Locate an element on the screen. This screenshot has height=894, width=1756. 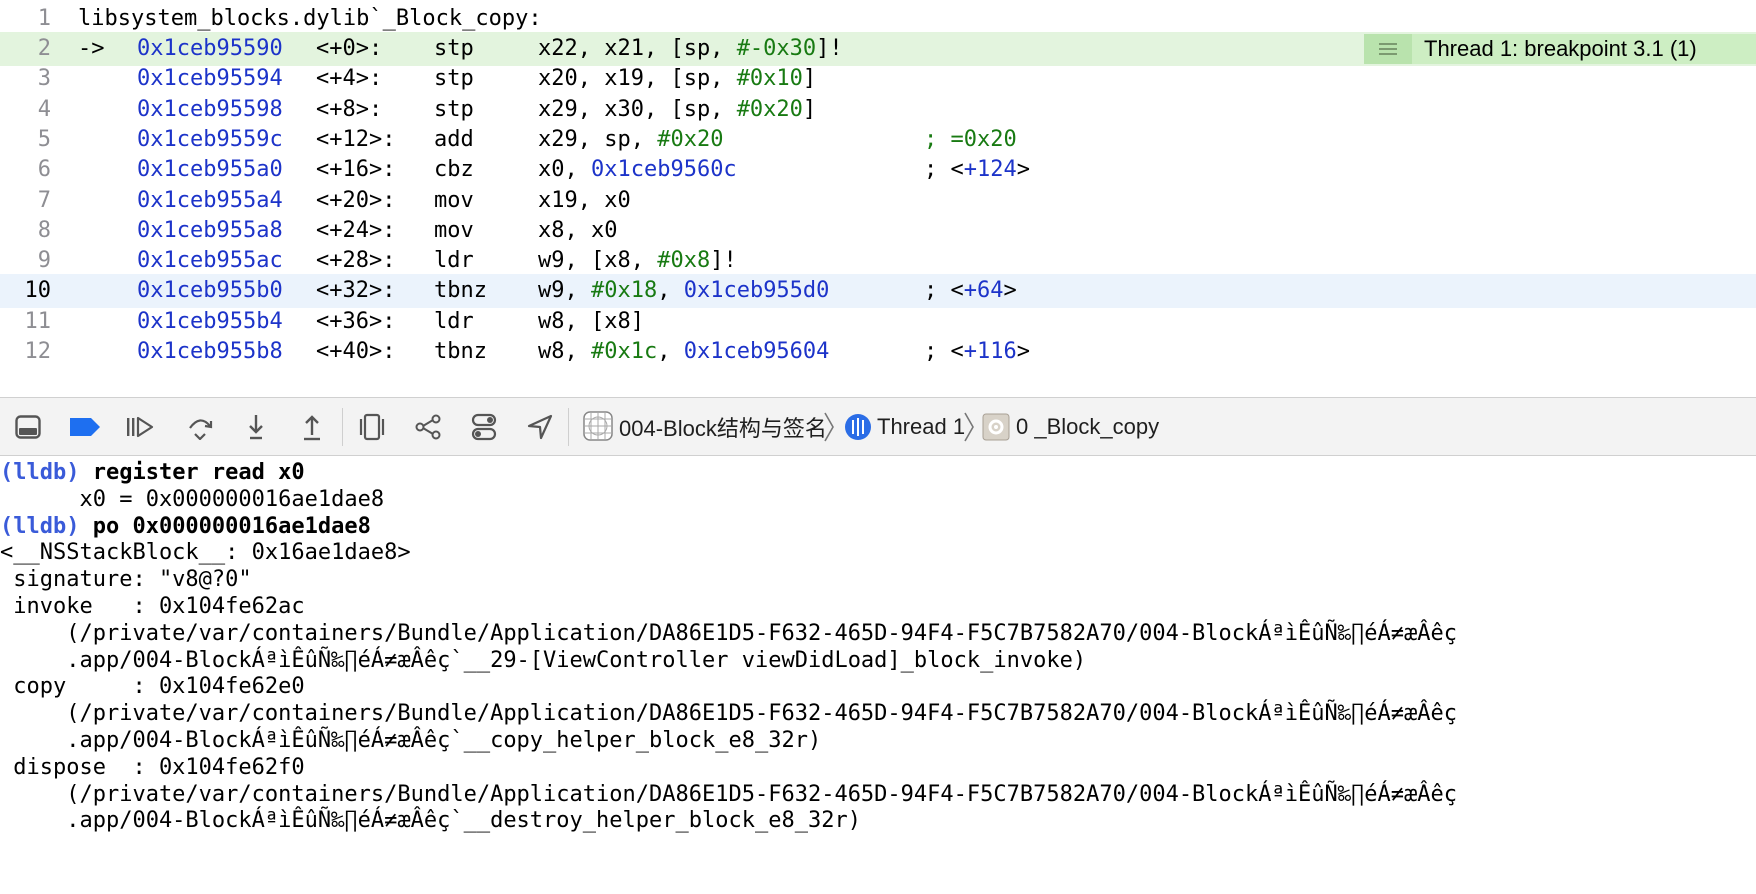
instruction-address: 0x1ceb955b0 is located at coordinates (210, 291).